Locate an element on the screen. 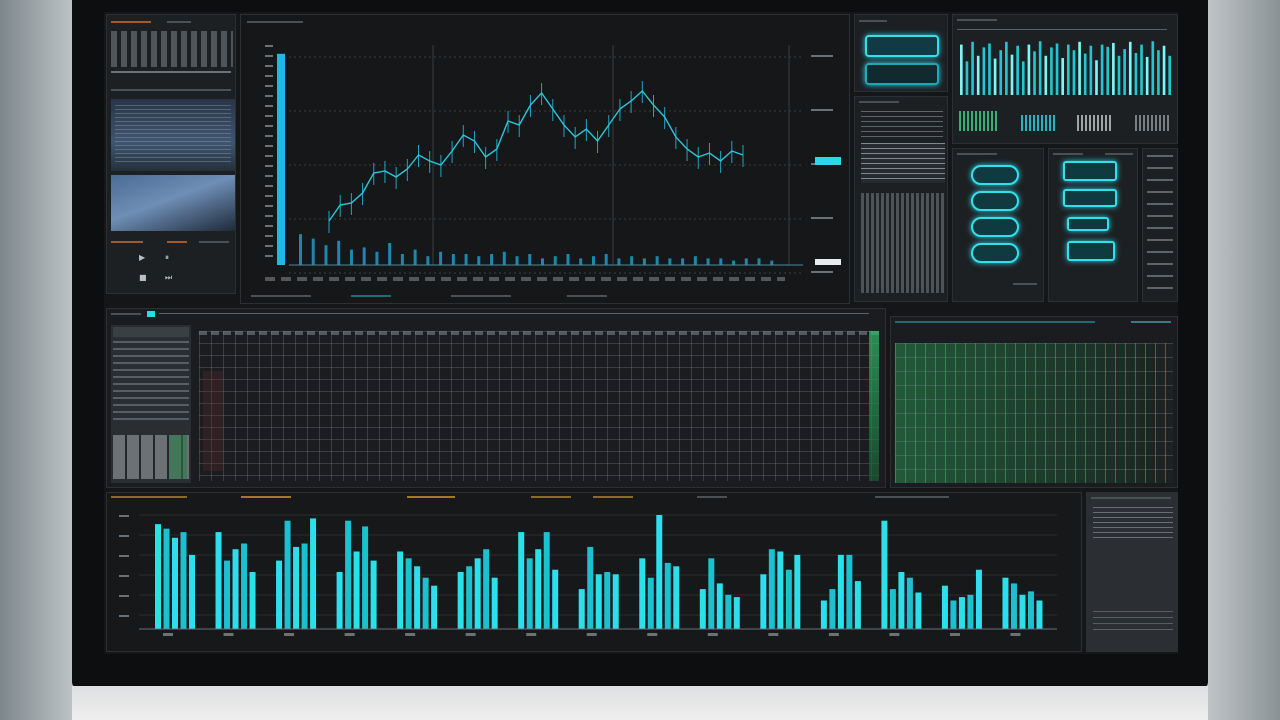 This screenshot has height=720, width=1280. info-panel-header is located at coordinates (131, 22).